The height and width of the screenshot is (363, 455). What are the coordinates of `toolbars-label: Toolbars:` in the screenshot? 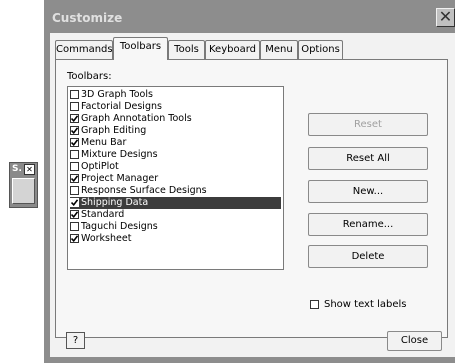 It's located at (89, 76).